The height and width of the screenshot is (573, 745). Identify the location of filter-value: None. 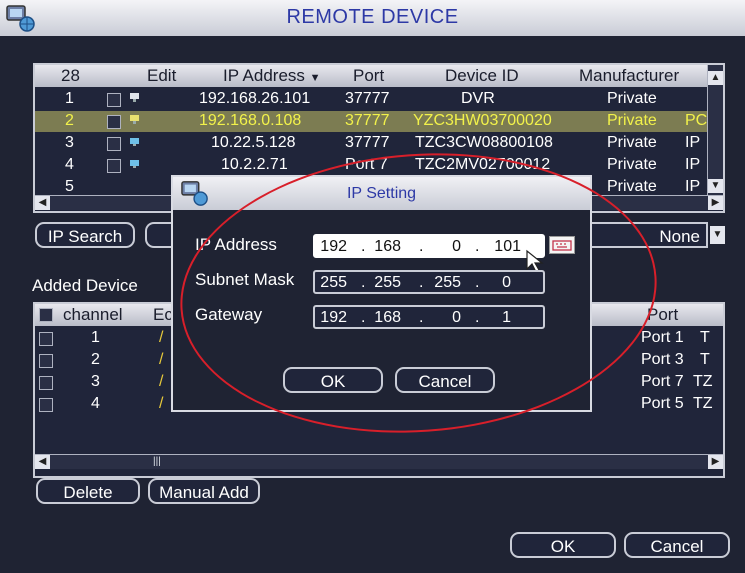
(679, 236).